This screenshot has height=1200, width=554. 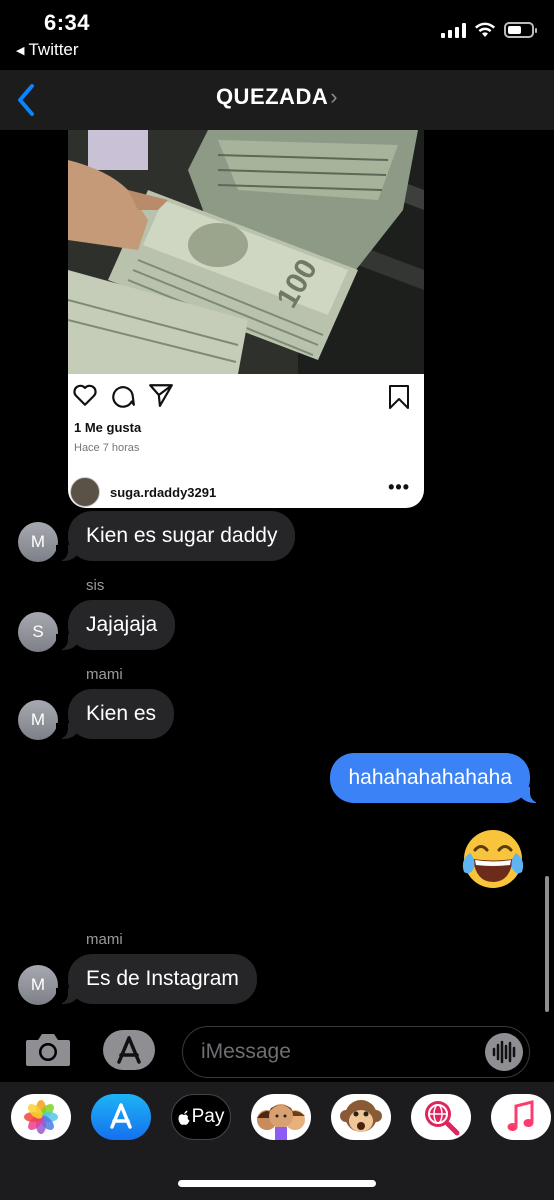 I want to click on message-bubble-outgoing: hahahahahahaha, so click(x=436, y=778).